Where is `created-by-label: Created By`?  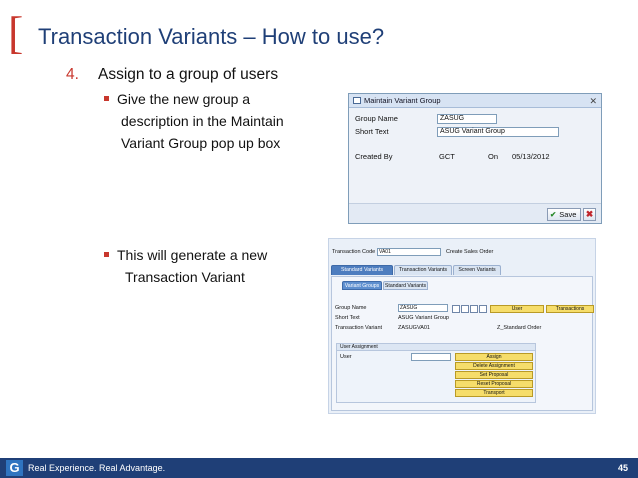 created-by-label: Created By is located at coordinates (374, 156).